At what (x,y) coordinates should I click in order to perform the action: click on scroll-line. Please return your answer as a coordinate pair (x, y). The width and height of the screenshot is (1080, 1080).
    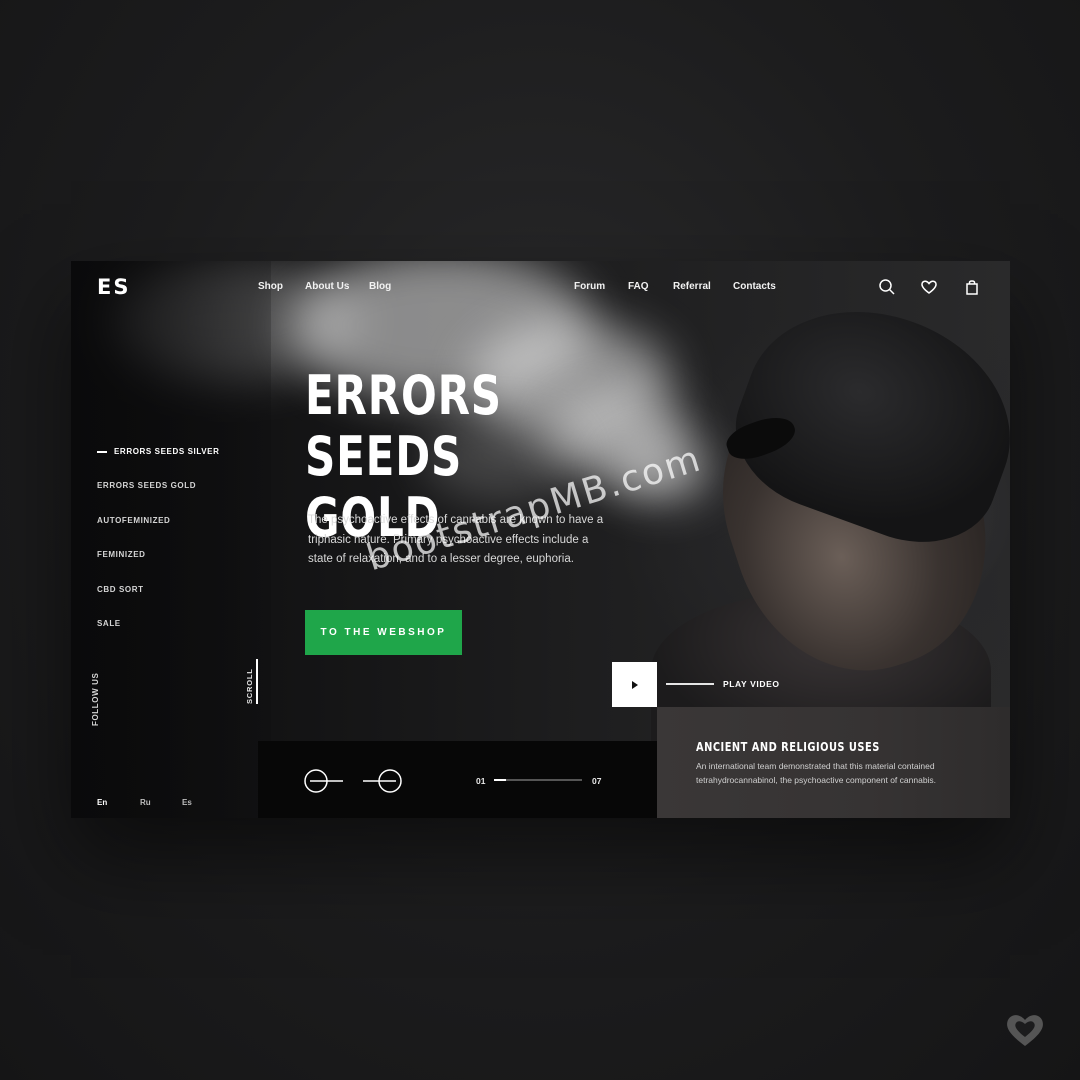
    Looking at the image, I should click on (257, 681).